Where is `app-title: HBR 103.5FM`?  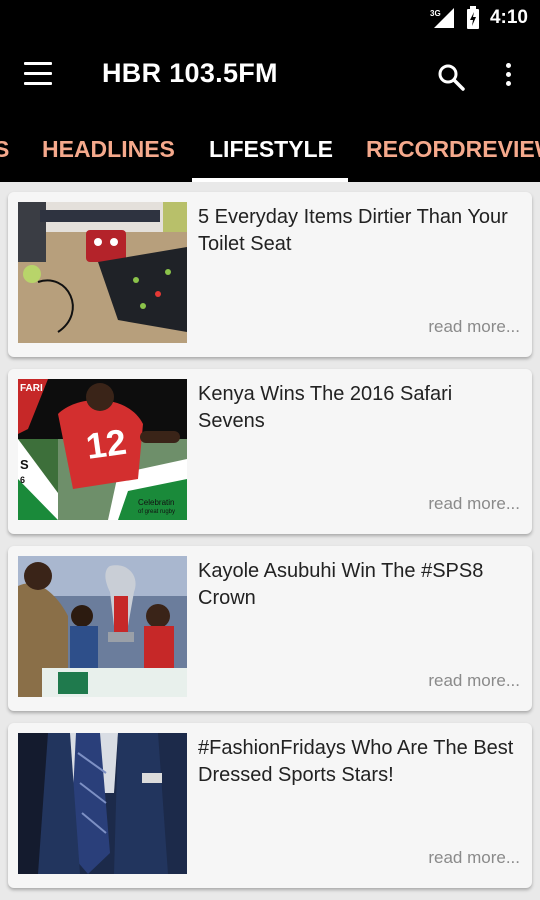 app-title: HBR 103.5FM is located at coordinates (190, 73).